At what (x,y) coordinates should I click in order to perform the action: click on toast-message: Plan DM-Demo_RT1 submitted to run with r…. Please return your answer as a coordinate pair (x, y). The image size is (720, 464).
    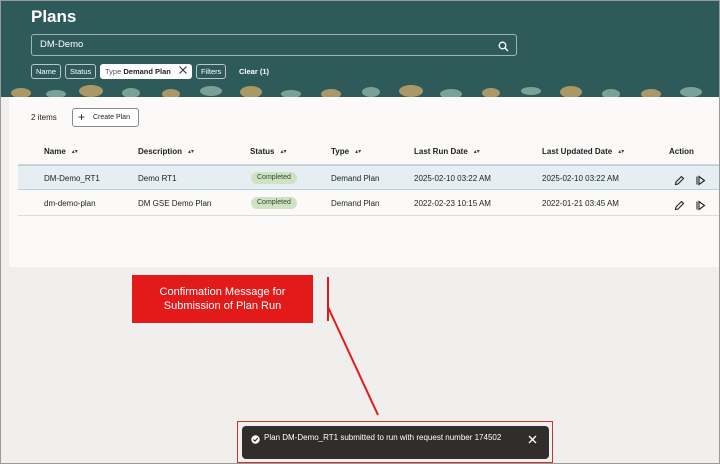
    Looking at the image, I should click on (383, 437).